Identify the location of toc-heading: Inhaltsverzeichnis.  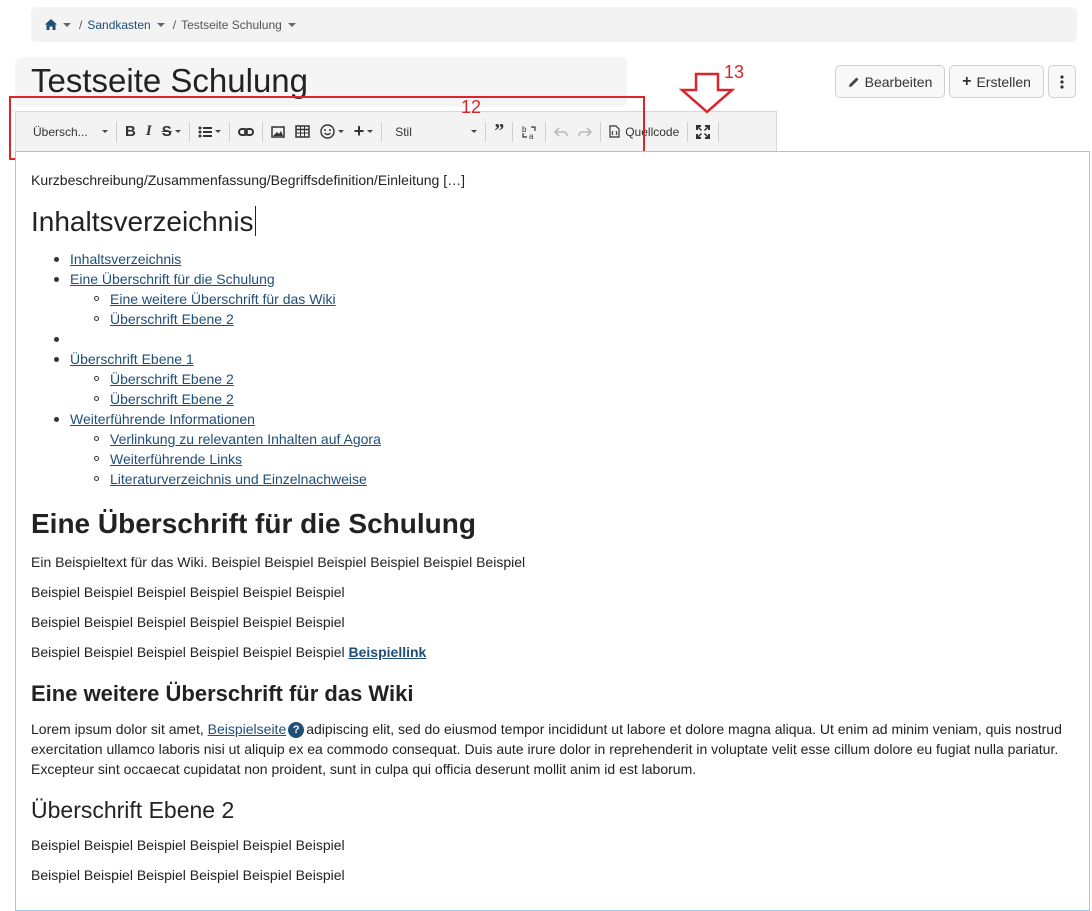
(143, 222).